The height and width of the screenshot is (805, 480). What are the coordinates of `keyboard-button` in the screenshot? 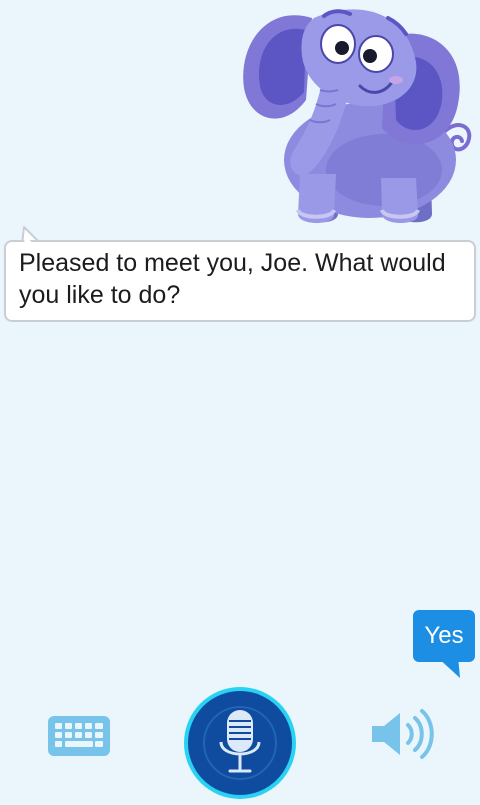 It's located at (79, 736).